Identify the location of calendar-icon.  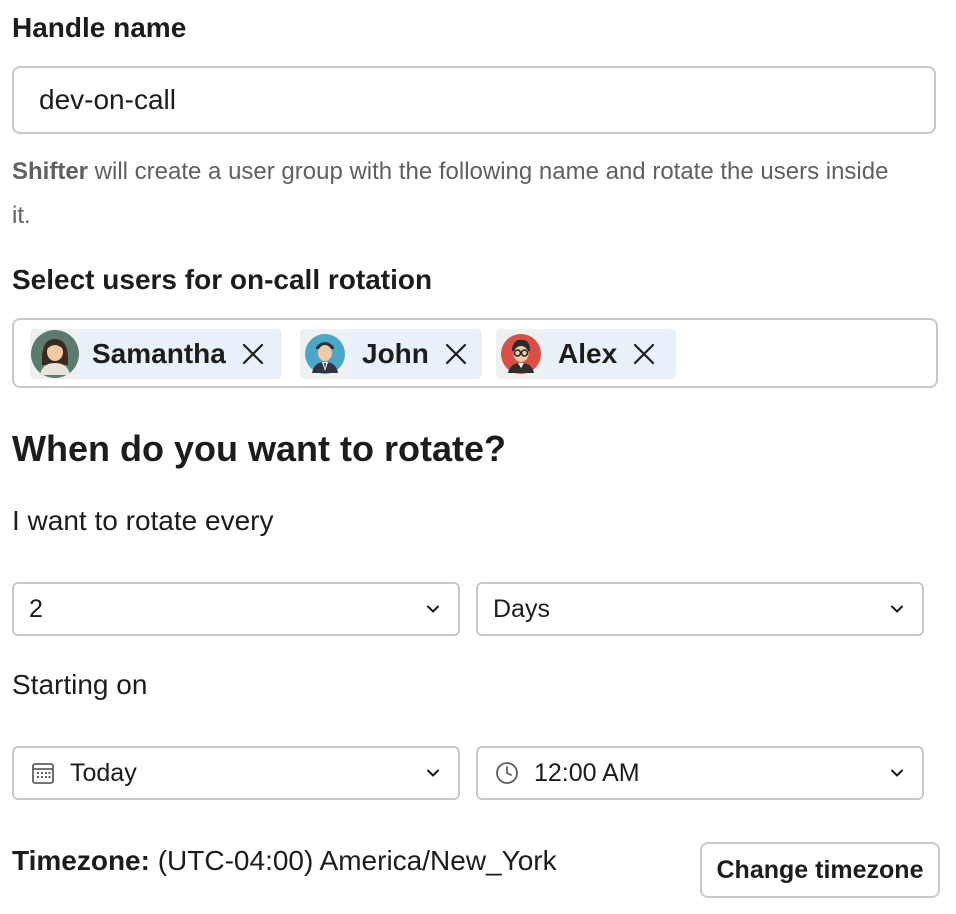
(43, 773).